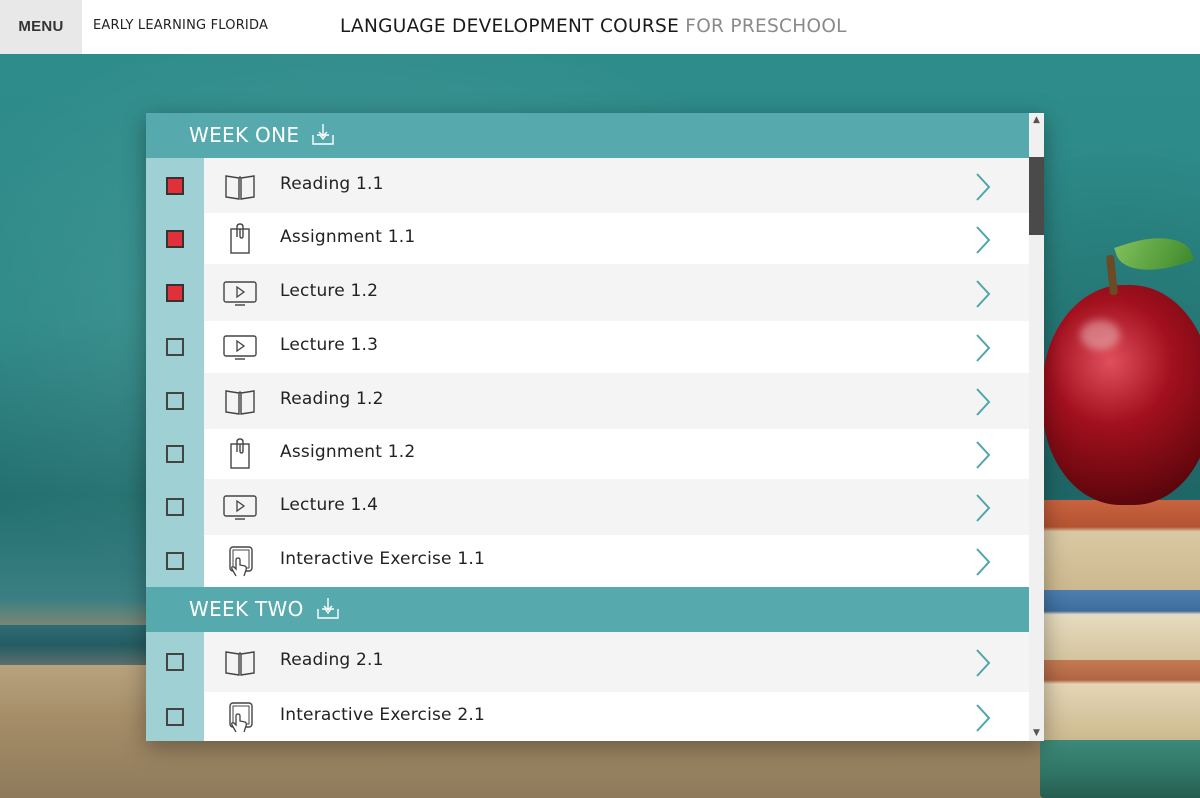  I want to click on item-body: Assignment 1.1, so click(616, 238).